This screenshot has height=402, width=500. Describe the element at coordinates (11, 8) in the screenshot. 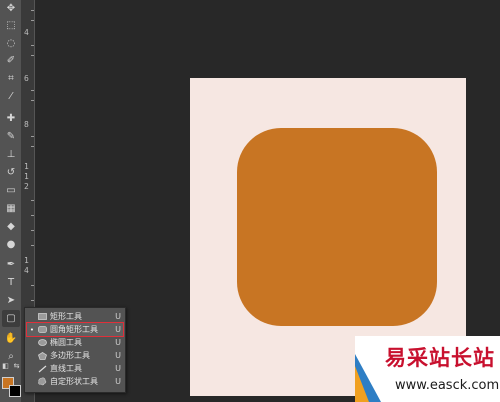

I see `move-tool-icon: ✥` at that location.